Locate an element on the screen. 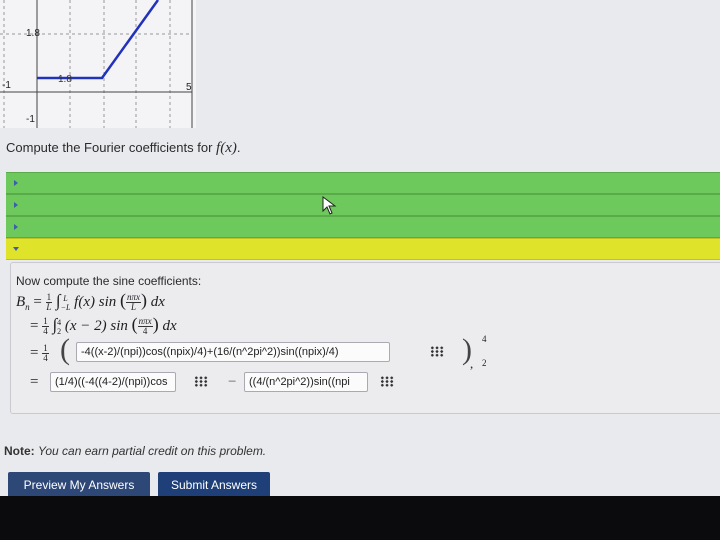  prompt-function: f(x) is located at coordinates (226, 148).